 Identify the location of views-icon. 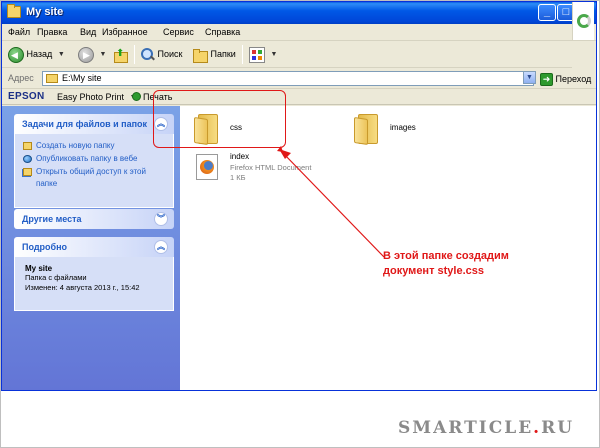
(257, 54).